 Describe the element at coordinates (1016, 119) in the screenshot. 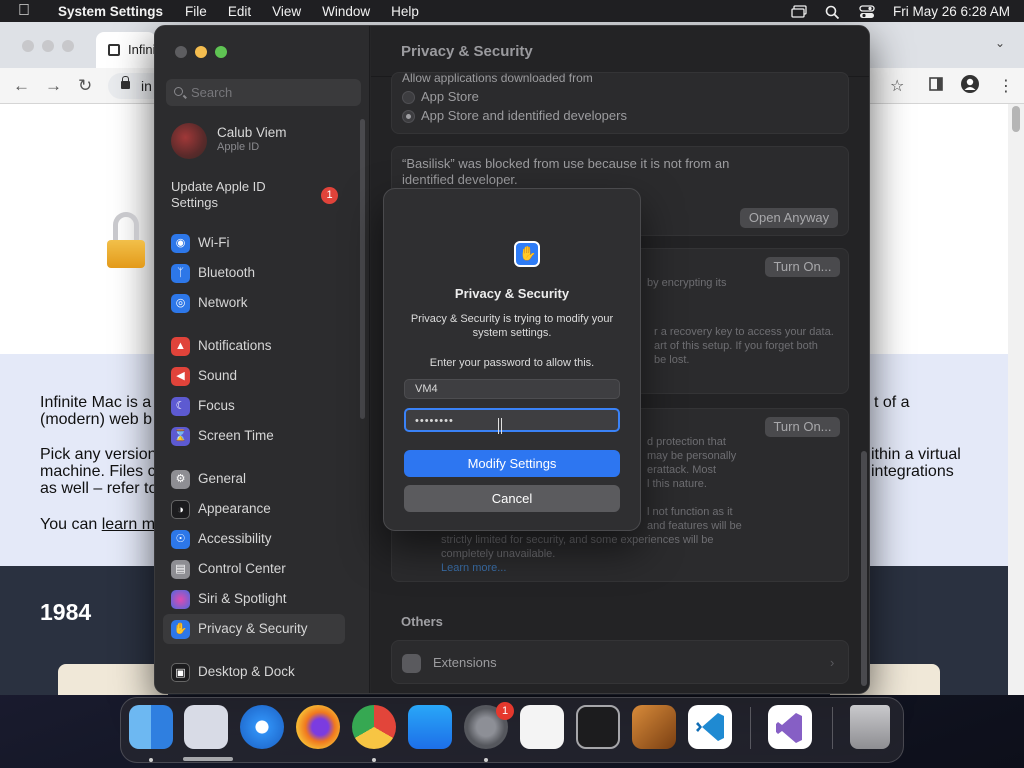

I see `page-scrollbar-thumb` at that location.